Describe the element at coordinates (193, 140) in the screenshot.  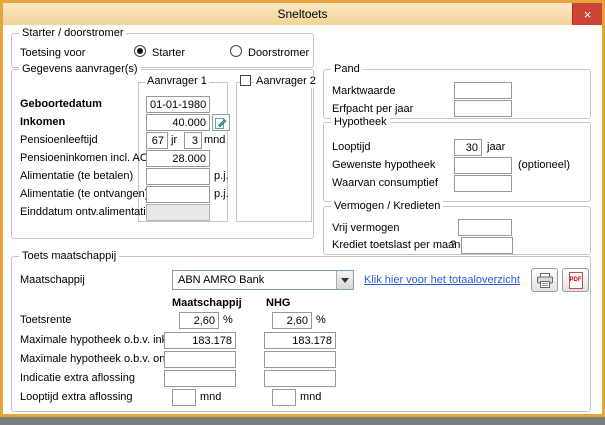
I see `pensioenleeftijd-maand-input` at that location.